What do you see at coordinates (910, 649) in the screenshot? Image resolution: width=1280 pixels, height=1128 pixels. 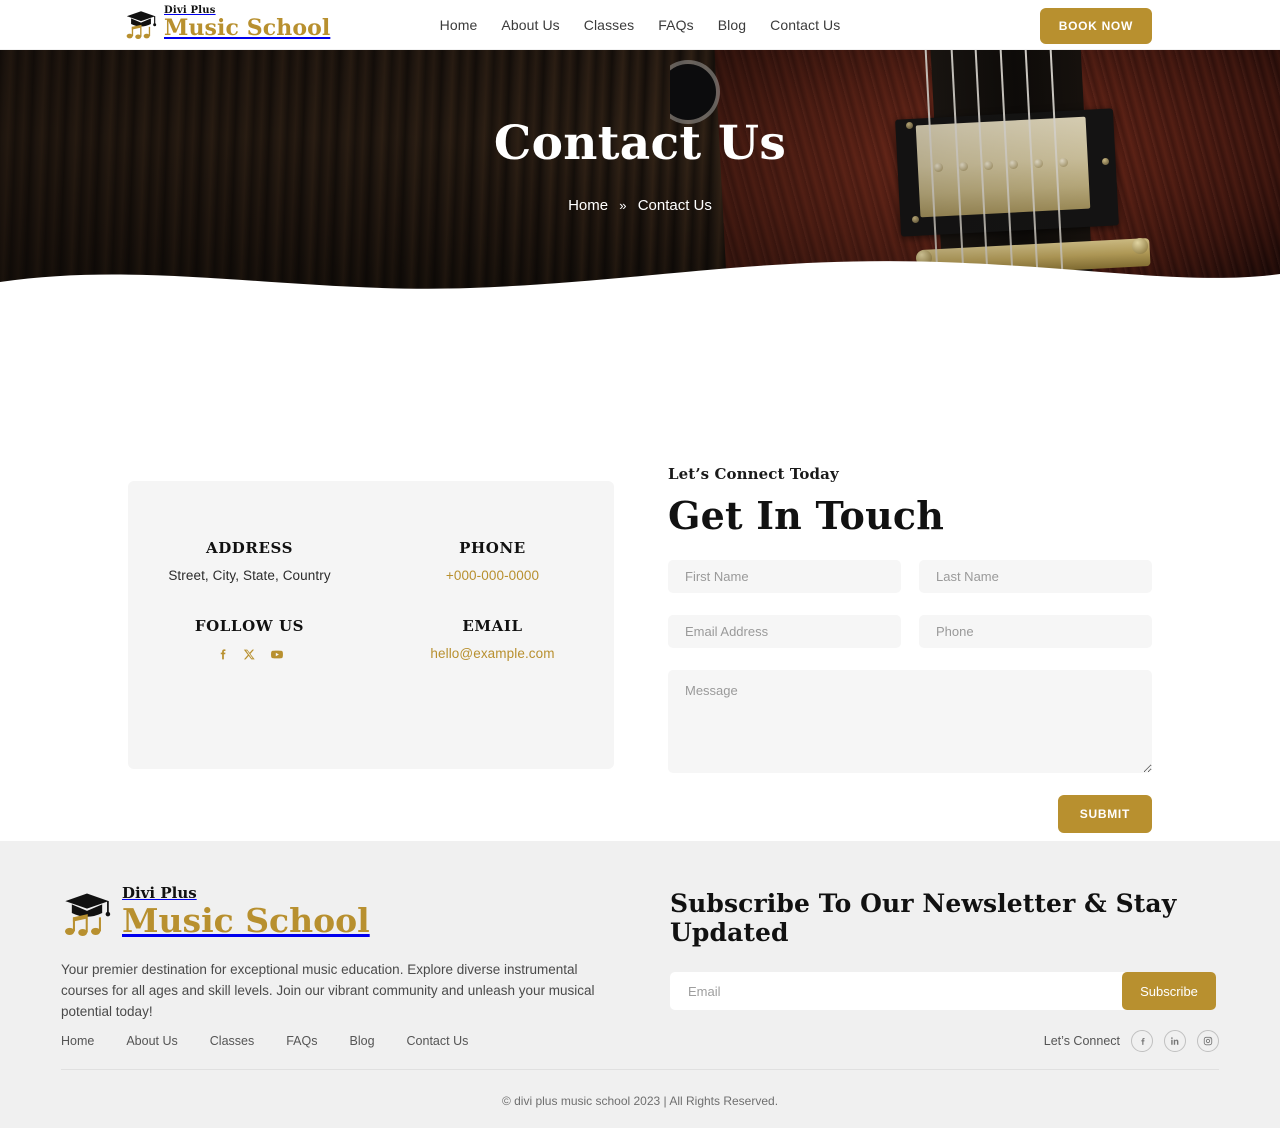 I see `contact-form-section: Let’s Connect Today Get In Touch SUBMIT` at bounding box center [910, 649].